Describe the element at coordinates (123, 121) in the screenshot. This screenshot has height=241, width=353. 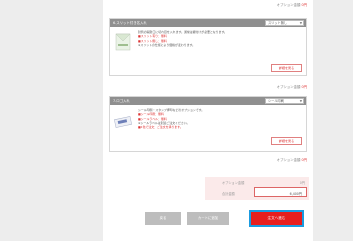
I see `label-thumbnail` at that location.